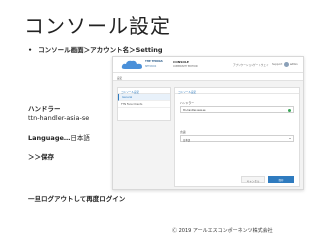  I want to click on sidebar-item-general: General, so click(144, 97).